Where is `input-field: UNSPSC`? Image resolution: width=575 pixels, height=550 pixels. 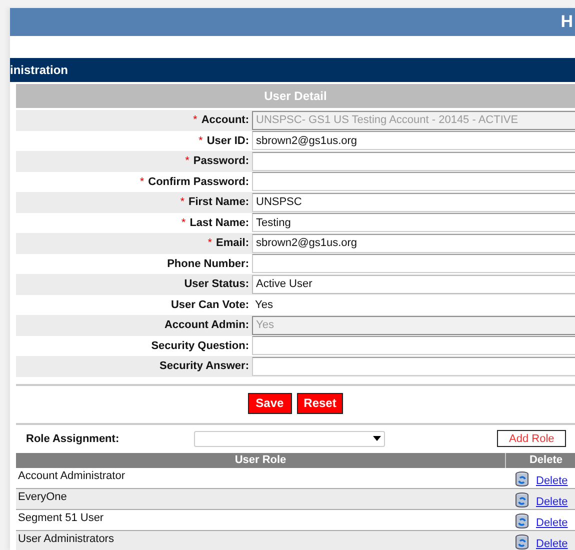
input-field: UNSPSC is located at coordinates (413, 202).